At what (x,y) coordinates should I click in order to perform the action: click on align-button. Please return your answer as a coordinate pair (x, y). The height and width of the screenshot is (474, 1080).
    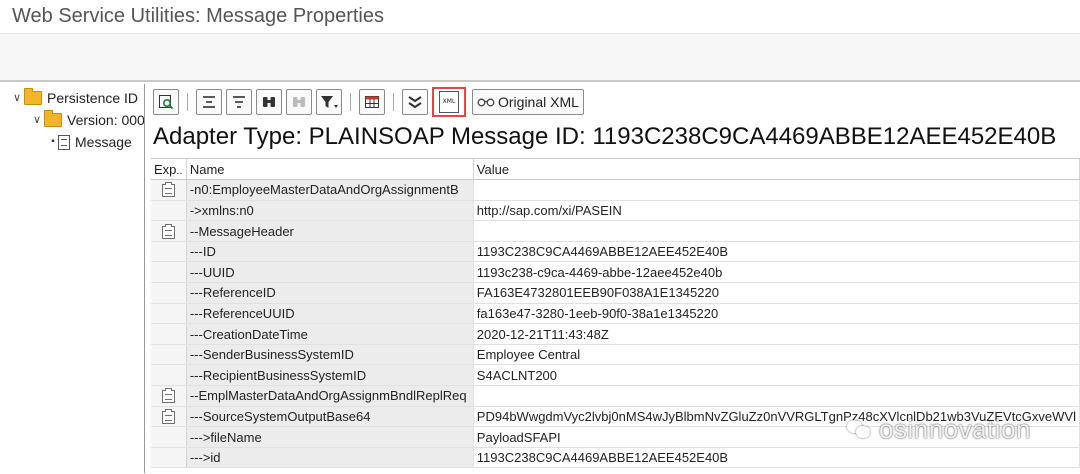
    Looking at the image, I should click on (239, 102).